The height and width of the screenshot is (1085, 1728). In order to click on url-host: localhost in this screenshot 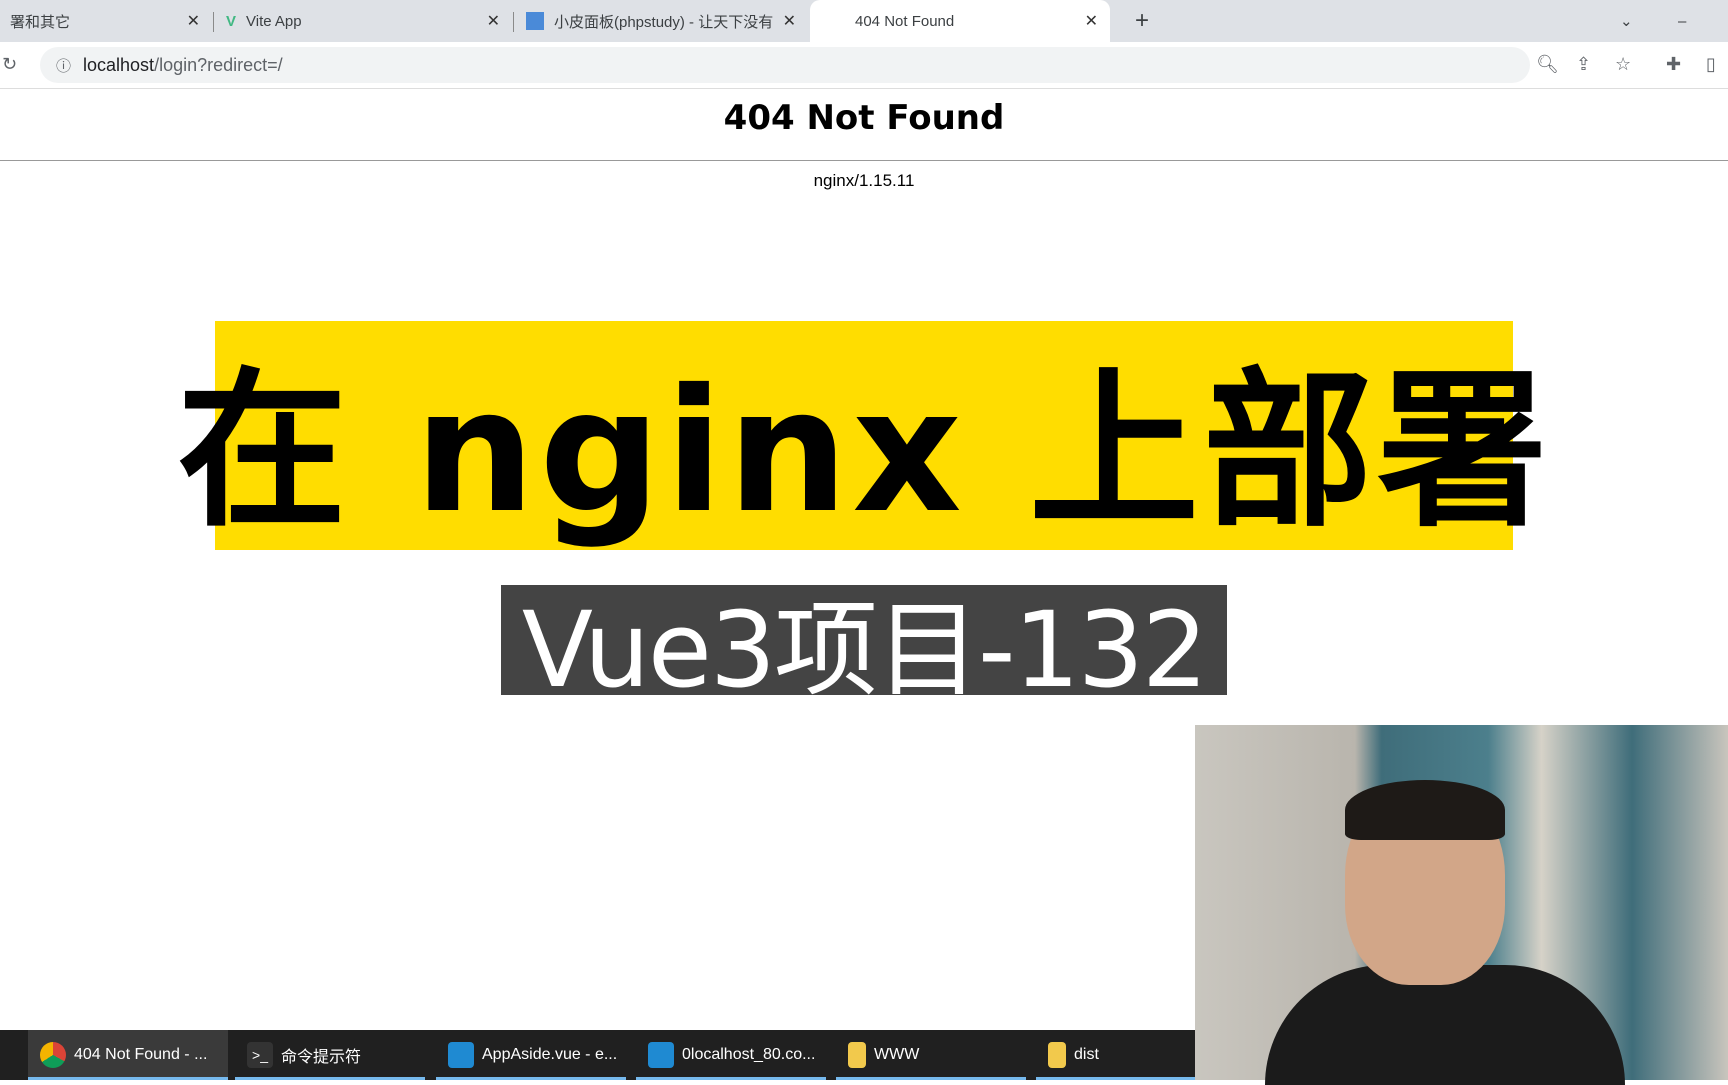, I will do `click(119, 64)`.